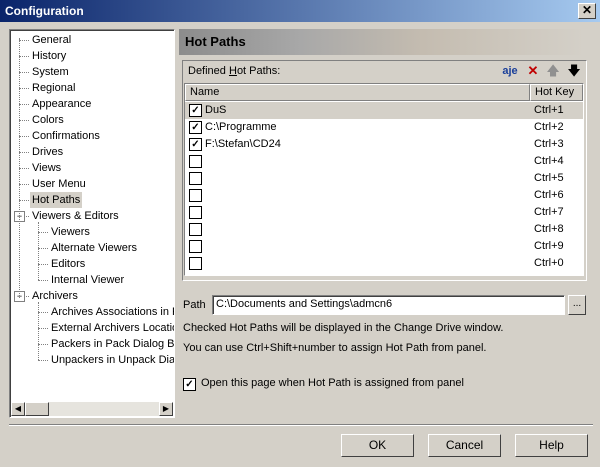  What do you see at coordinates (243, 144) in the screenshot?
I see `row-name: F:\Stefan\CD24` at bounding box center [243, 144].